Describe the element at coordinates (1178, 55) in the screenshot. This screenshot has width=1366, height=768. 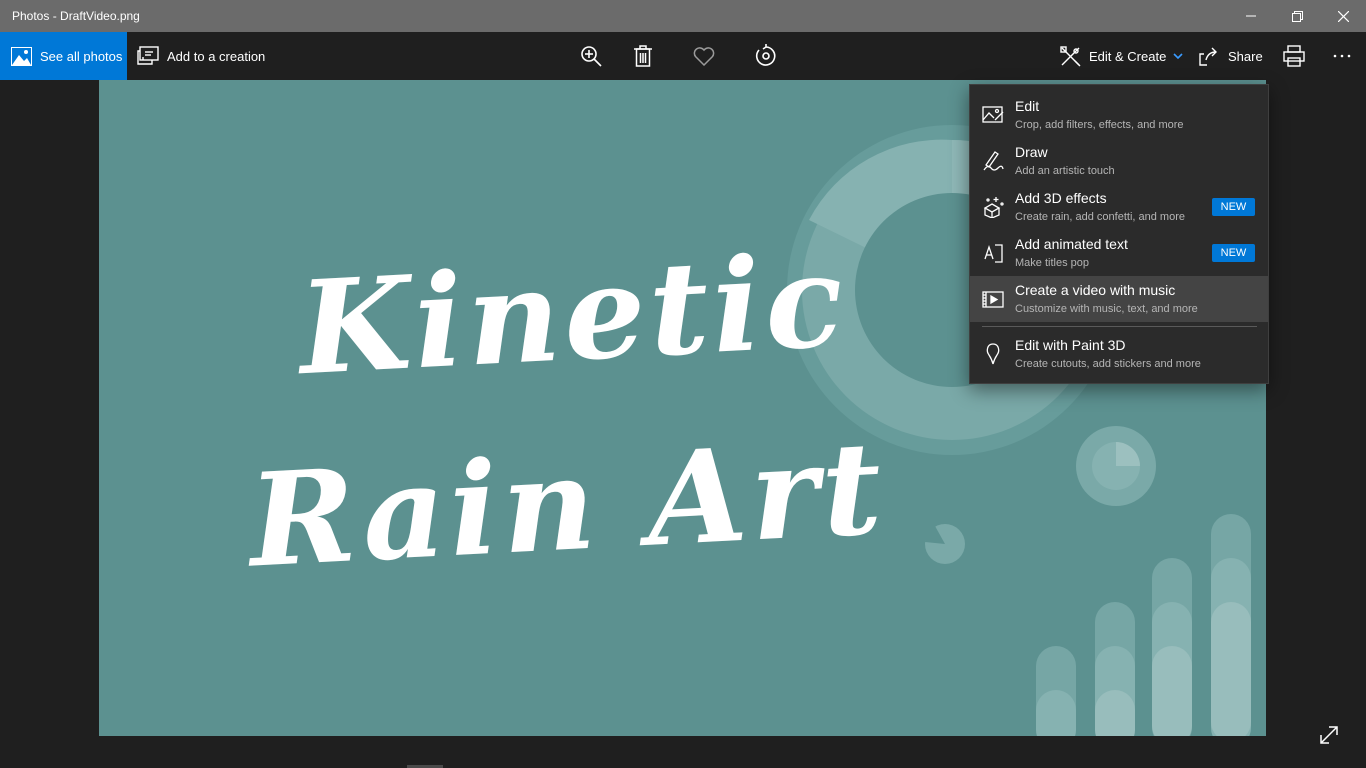
I see `chevron-down-icon` at that location.